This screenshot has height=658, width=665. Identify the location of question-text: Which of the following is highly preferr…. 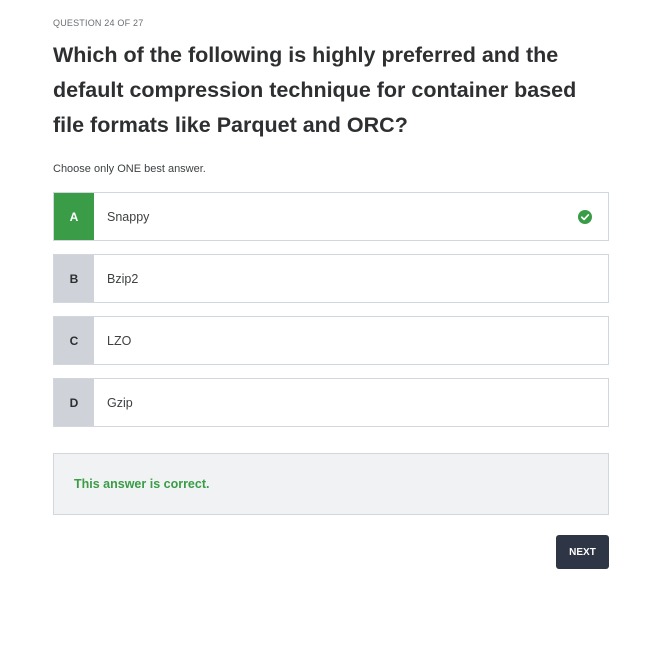
(315, 90).